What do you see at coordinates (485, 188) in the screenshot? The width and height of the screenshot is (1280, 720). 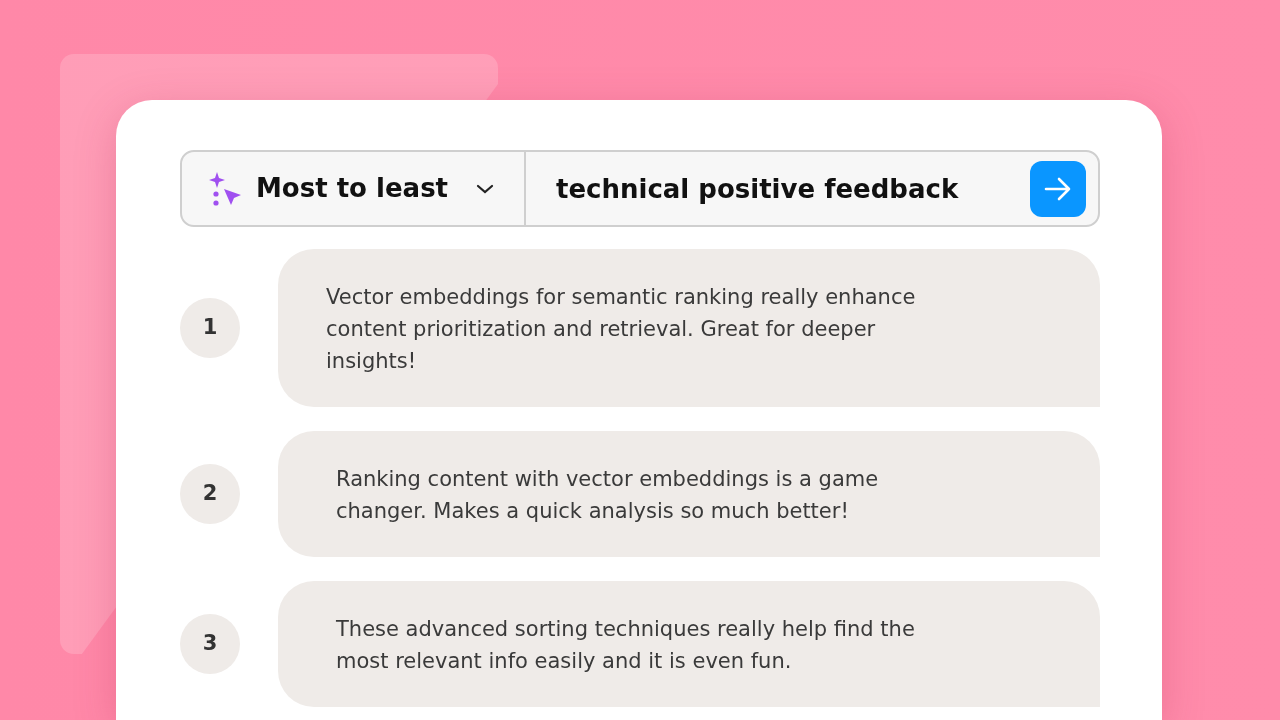 I see `chevron-down-icon` at bounding box center [485, 188].